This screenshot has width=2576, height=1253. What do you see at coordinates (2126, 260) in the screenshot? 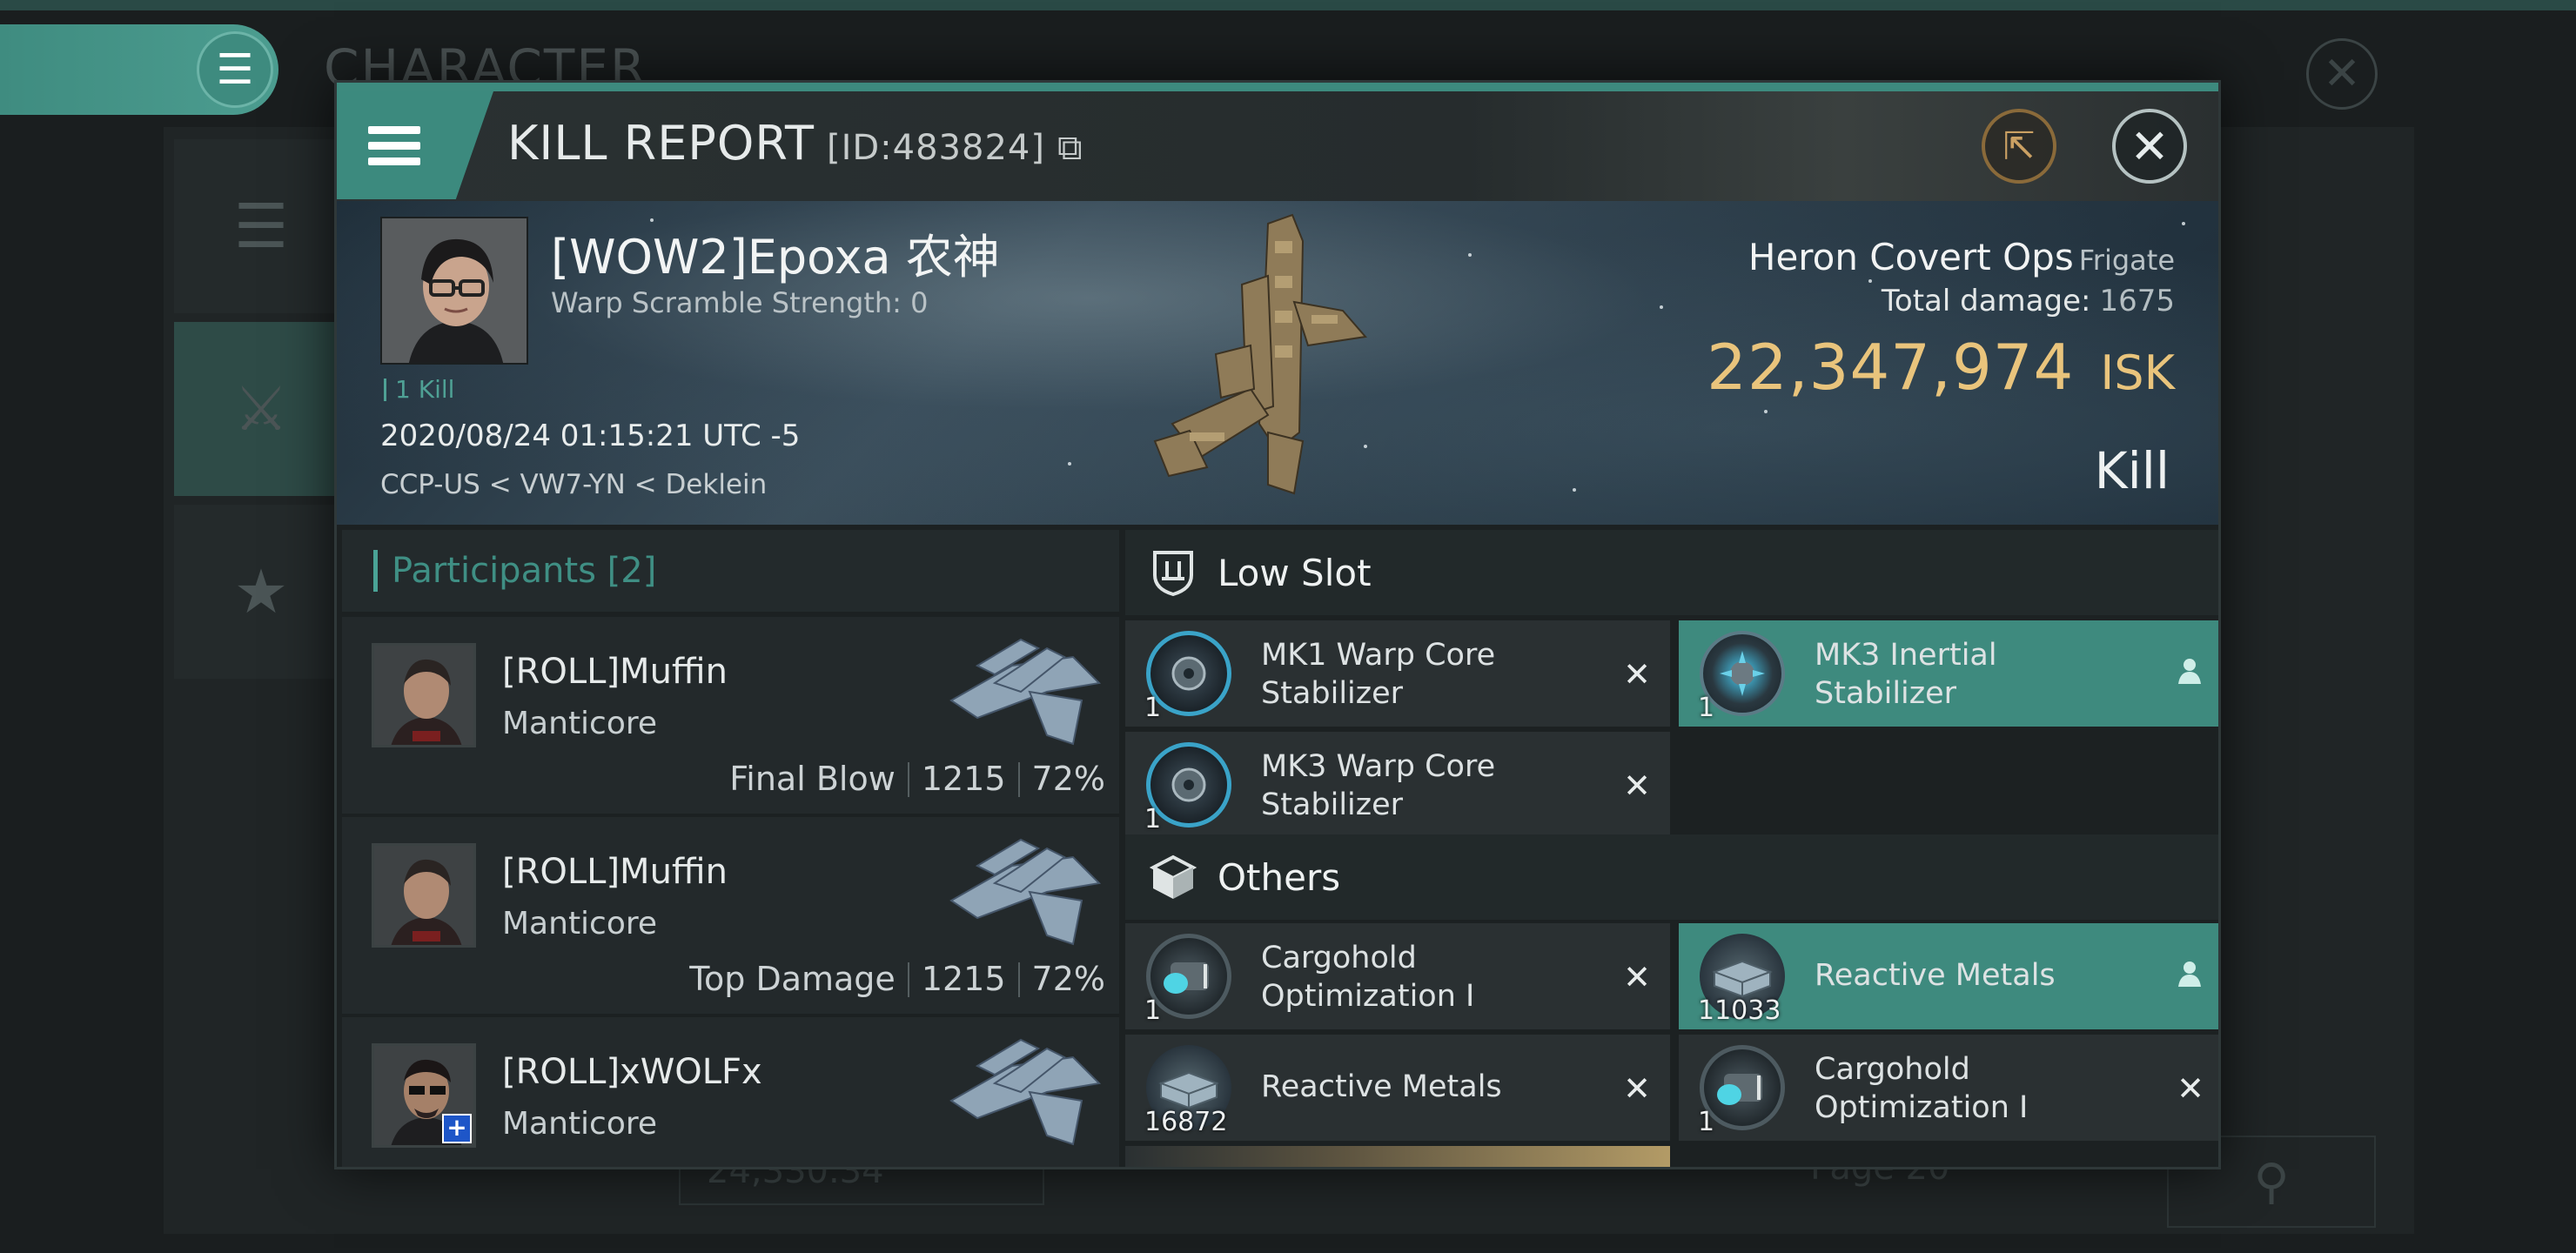
I see `victim-ship-class: Frigate` at bounding box center [2126, 260].